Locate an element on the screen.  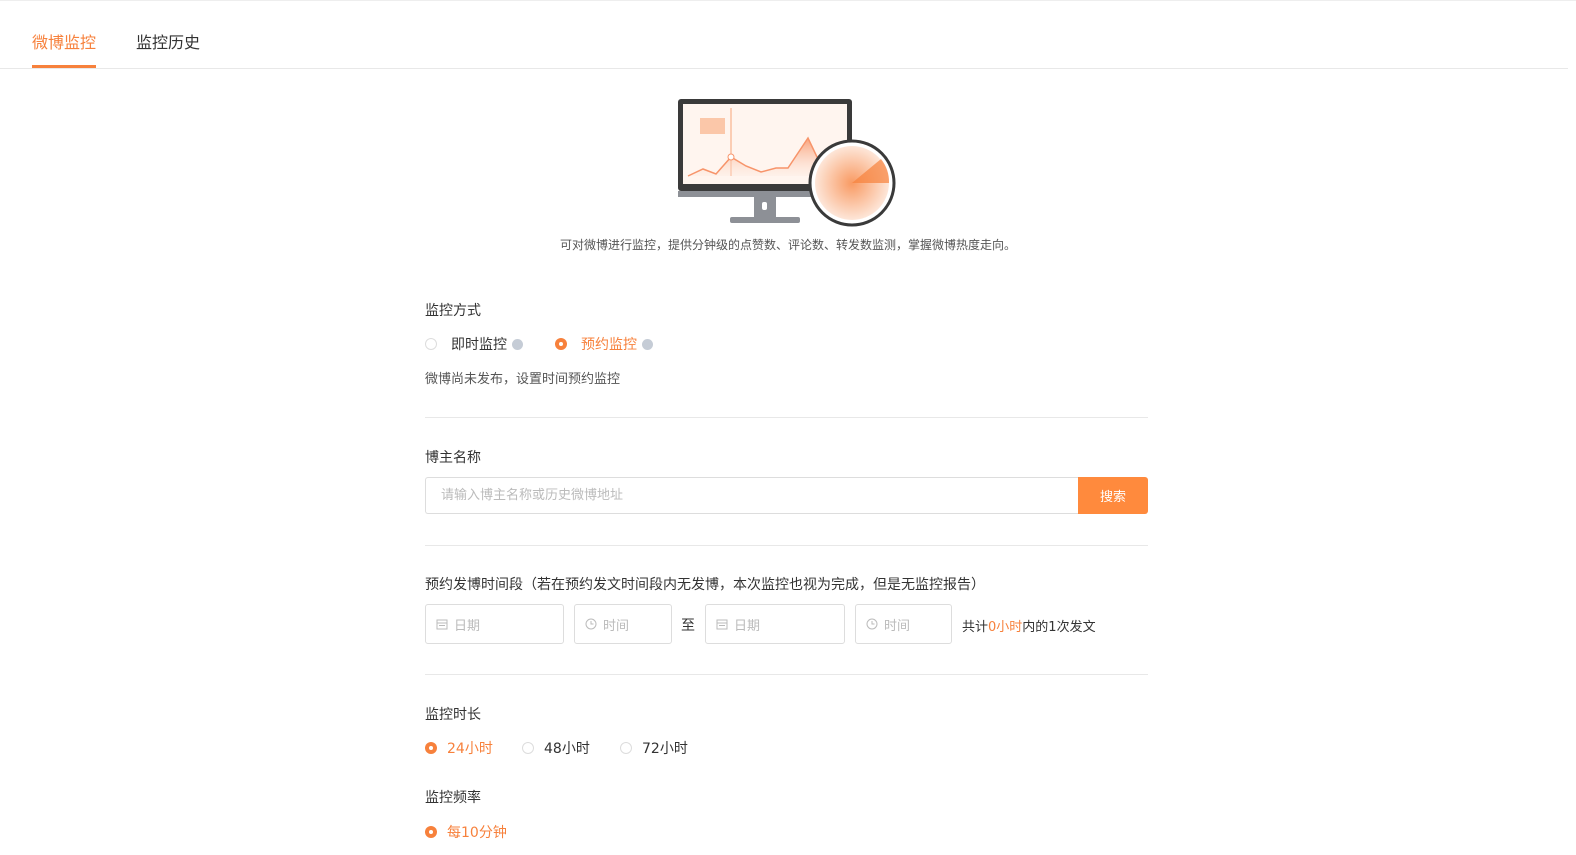
start-date-picker: 日期 is located at coordinates (494, 624).